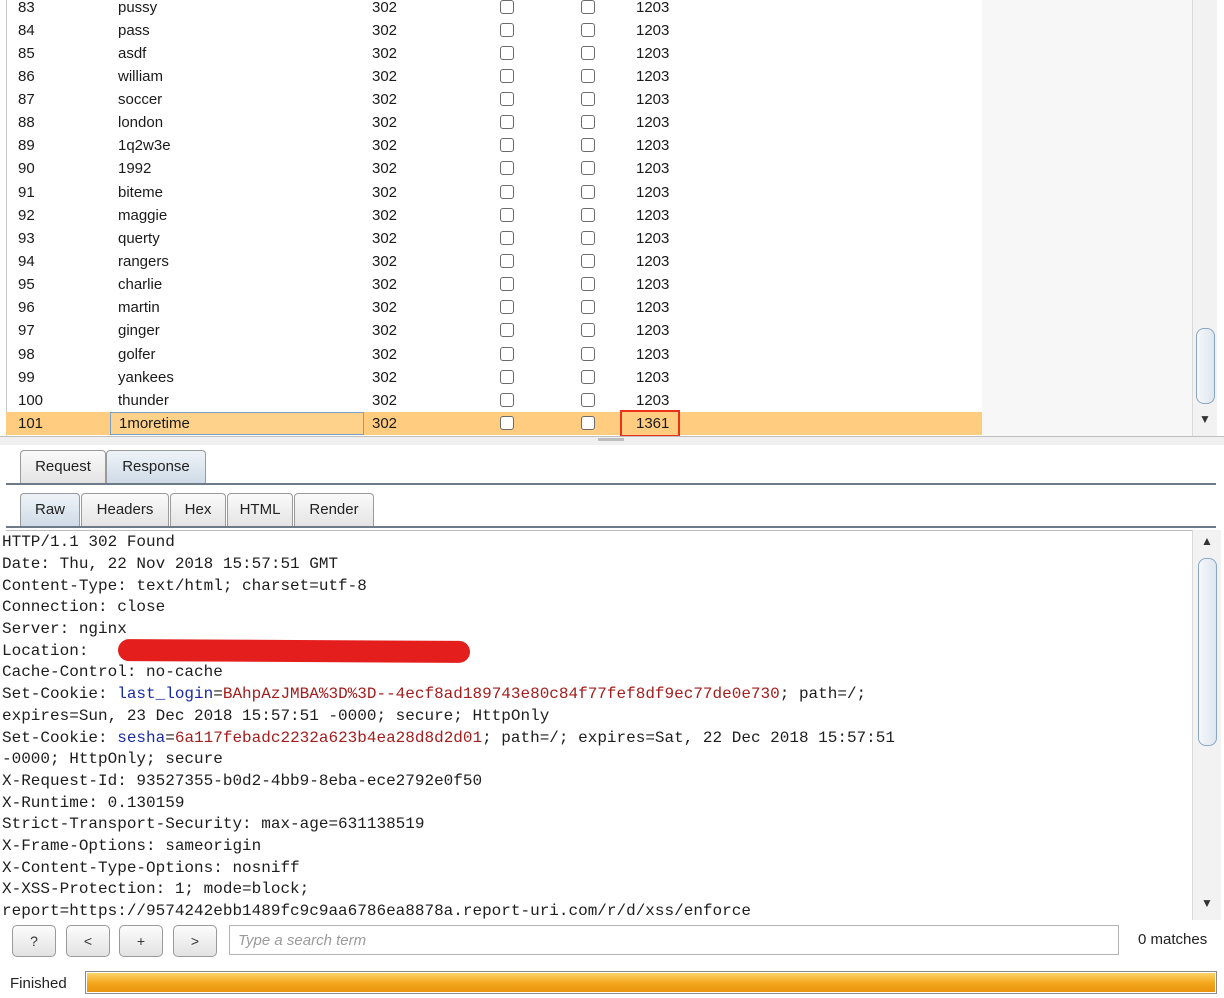 The width and height of the screenshot is (1224, 998). Describe the element at coordinates (151, 868) in the screenshot. I see `response-line: X-Content-Type-Options: nosniff` at that location.